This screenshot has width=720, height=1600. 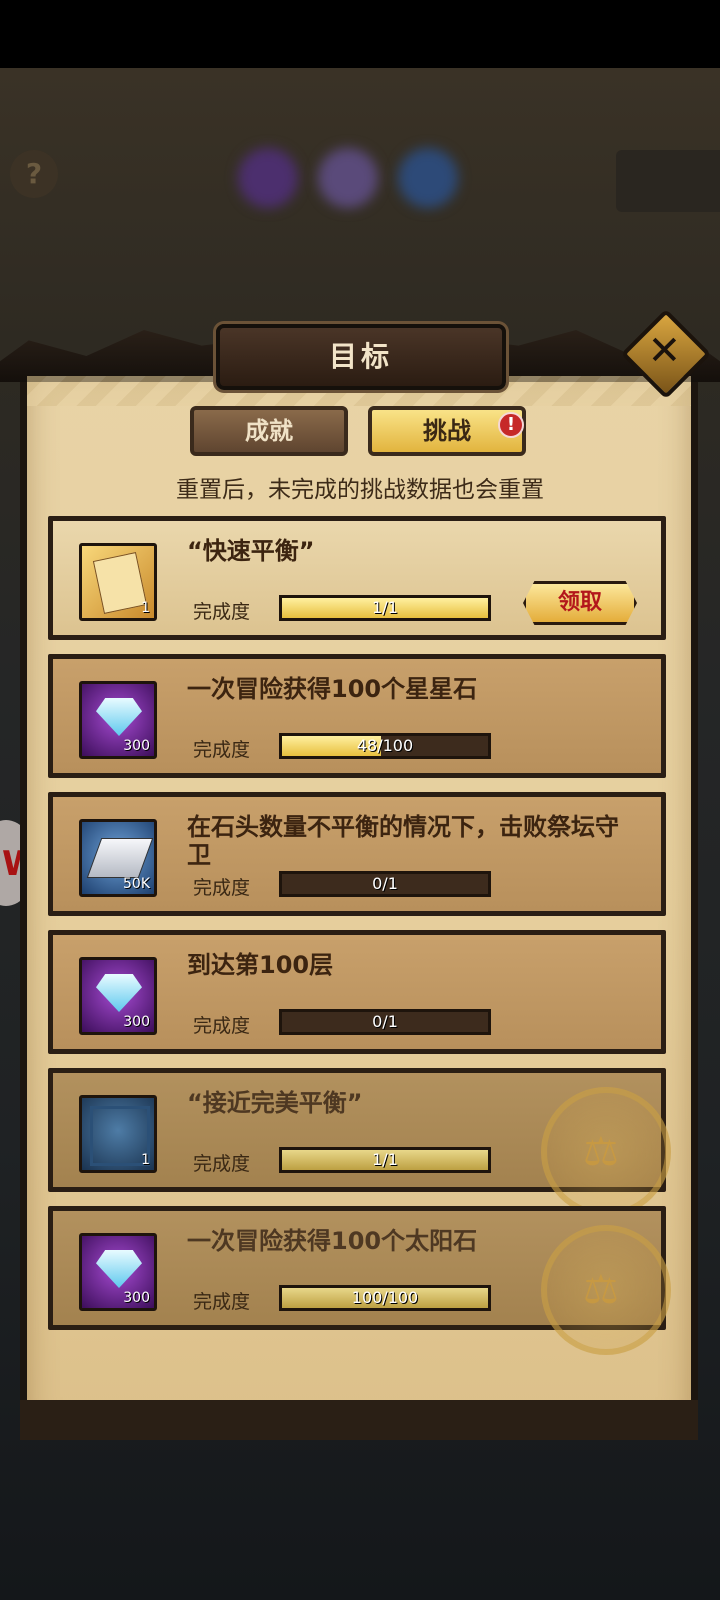 I want to click on challenge-card: 300 一次冒险获得100个星星石完成度 48/100, so click(x=357, y=716).